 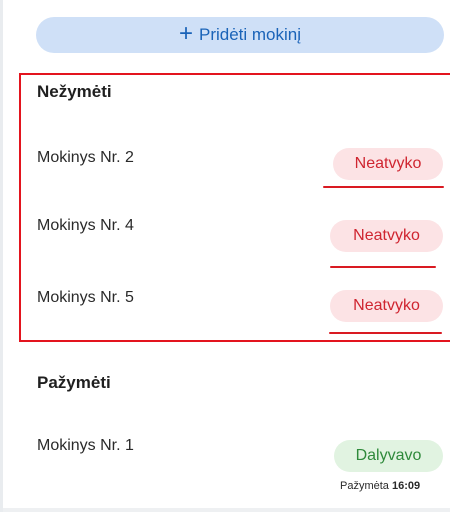 What do you see at coordinates (250, 34) in the screenshot?
I see `add-student-label: Pridėti mokinį` at bounding box center [250, 34].